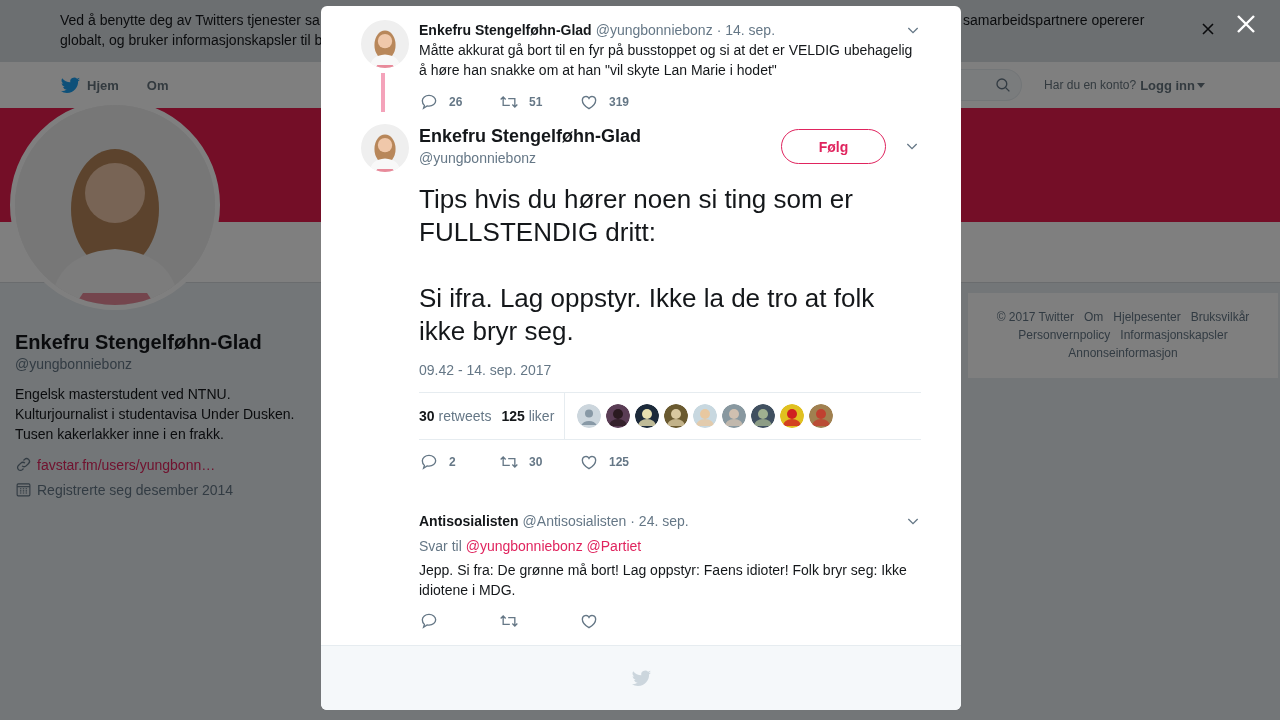 The width and height of the screenshot is (1280, 720). Describe the element at coordinates (746, 30) in the screenshot. I see `tweet-date: · 14. sep.` at that location.